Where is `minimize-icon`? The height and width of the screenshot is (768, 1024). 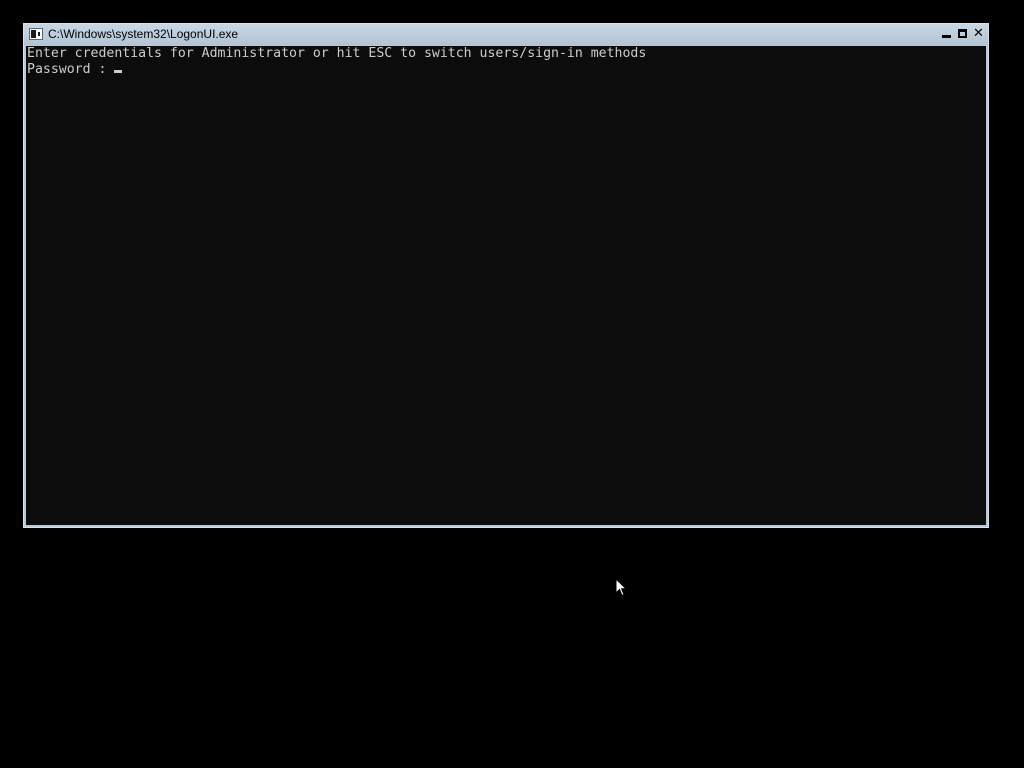 minimize-icon is located at coordinates (946, 33).